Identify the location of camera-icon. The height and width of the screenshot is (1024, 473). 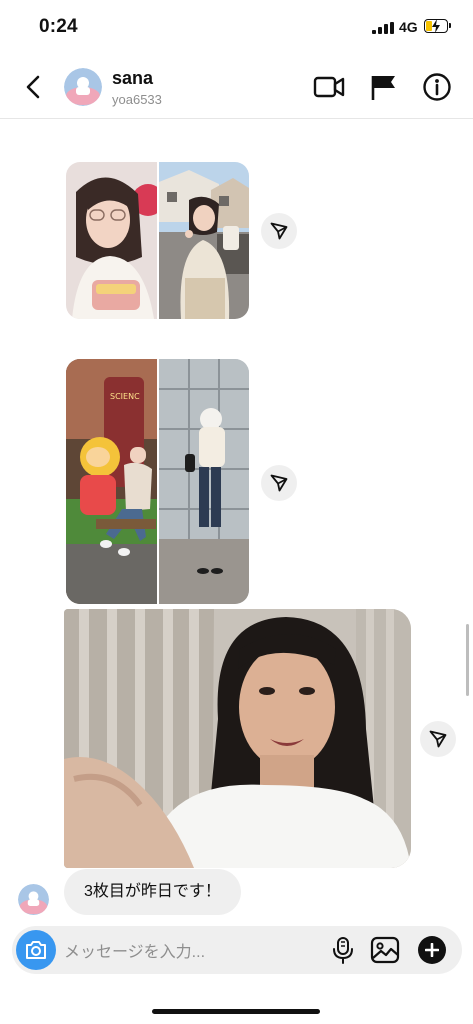
(36, 950).